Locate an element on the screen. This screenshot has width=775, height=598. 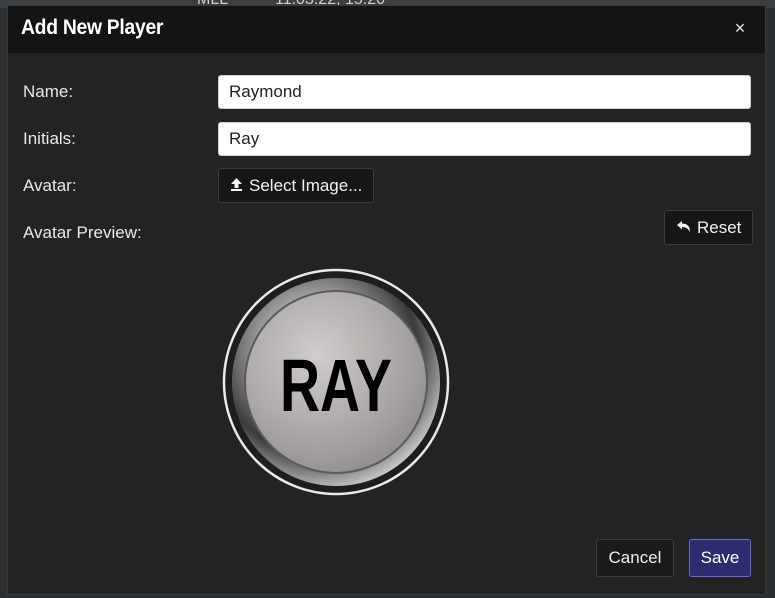
avatar-initials-text: RAY is located at coordinates (336, 385).